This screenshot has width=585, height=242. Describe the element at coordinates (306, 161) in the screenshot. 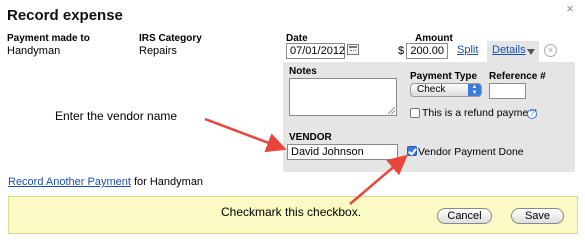

I see `annotation-arrows` at that location.